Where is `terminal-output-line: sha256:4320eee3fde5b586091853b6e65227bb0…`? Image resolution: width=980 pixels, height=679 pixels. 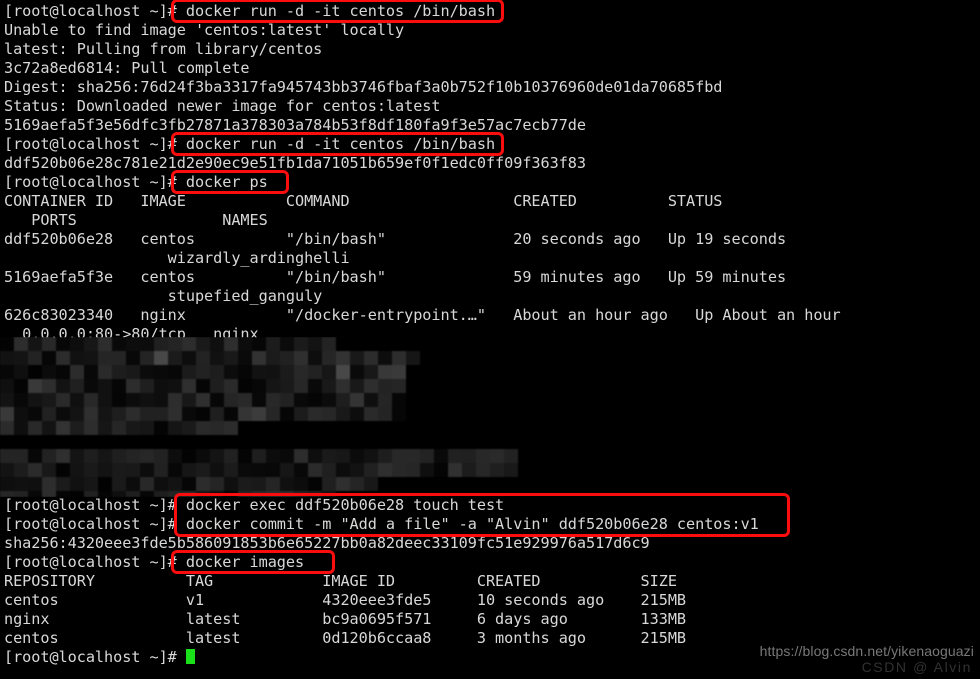 terminal-output-line: sha256:4320eee3fde5b586091853b6e65227bb0… is located at coordinates (327, 543).